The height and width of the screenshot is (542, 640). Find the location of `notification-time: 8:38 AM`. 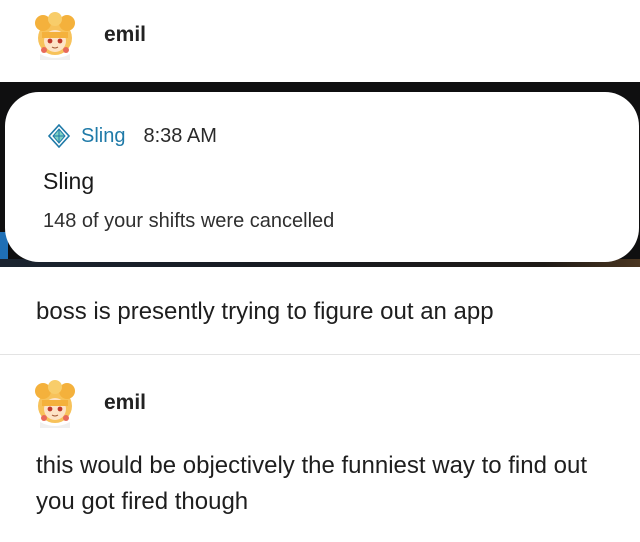

notification-time: 8:38 AM is located at coordinates (180, 135).